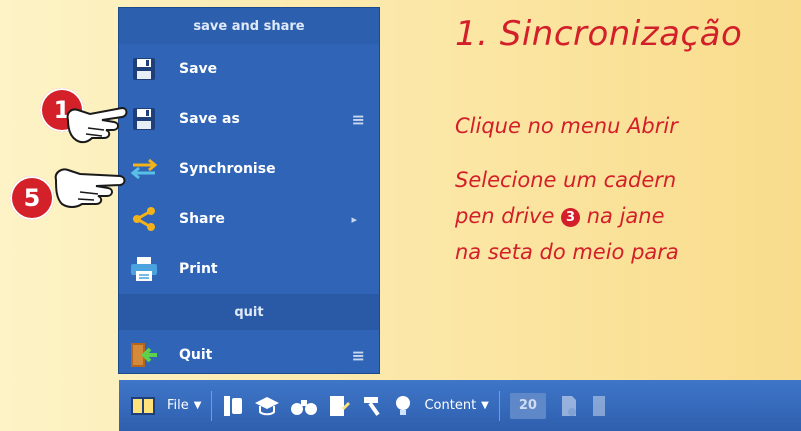 This screenshot has width=801, height=431. Describe the element at coordinates (227, 169) in the screenshot. I see `menu-item-label: Synchronise` at that location.